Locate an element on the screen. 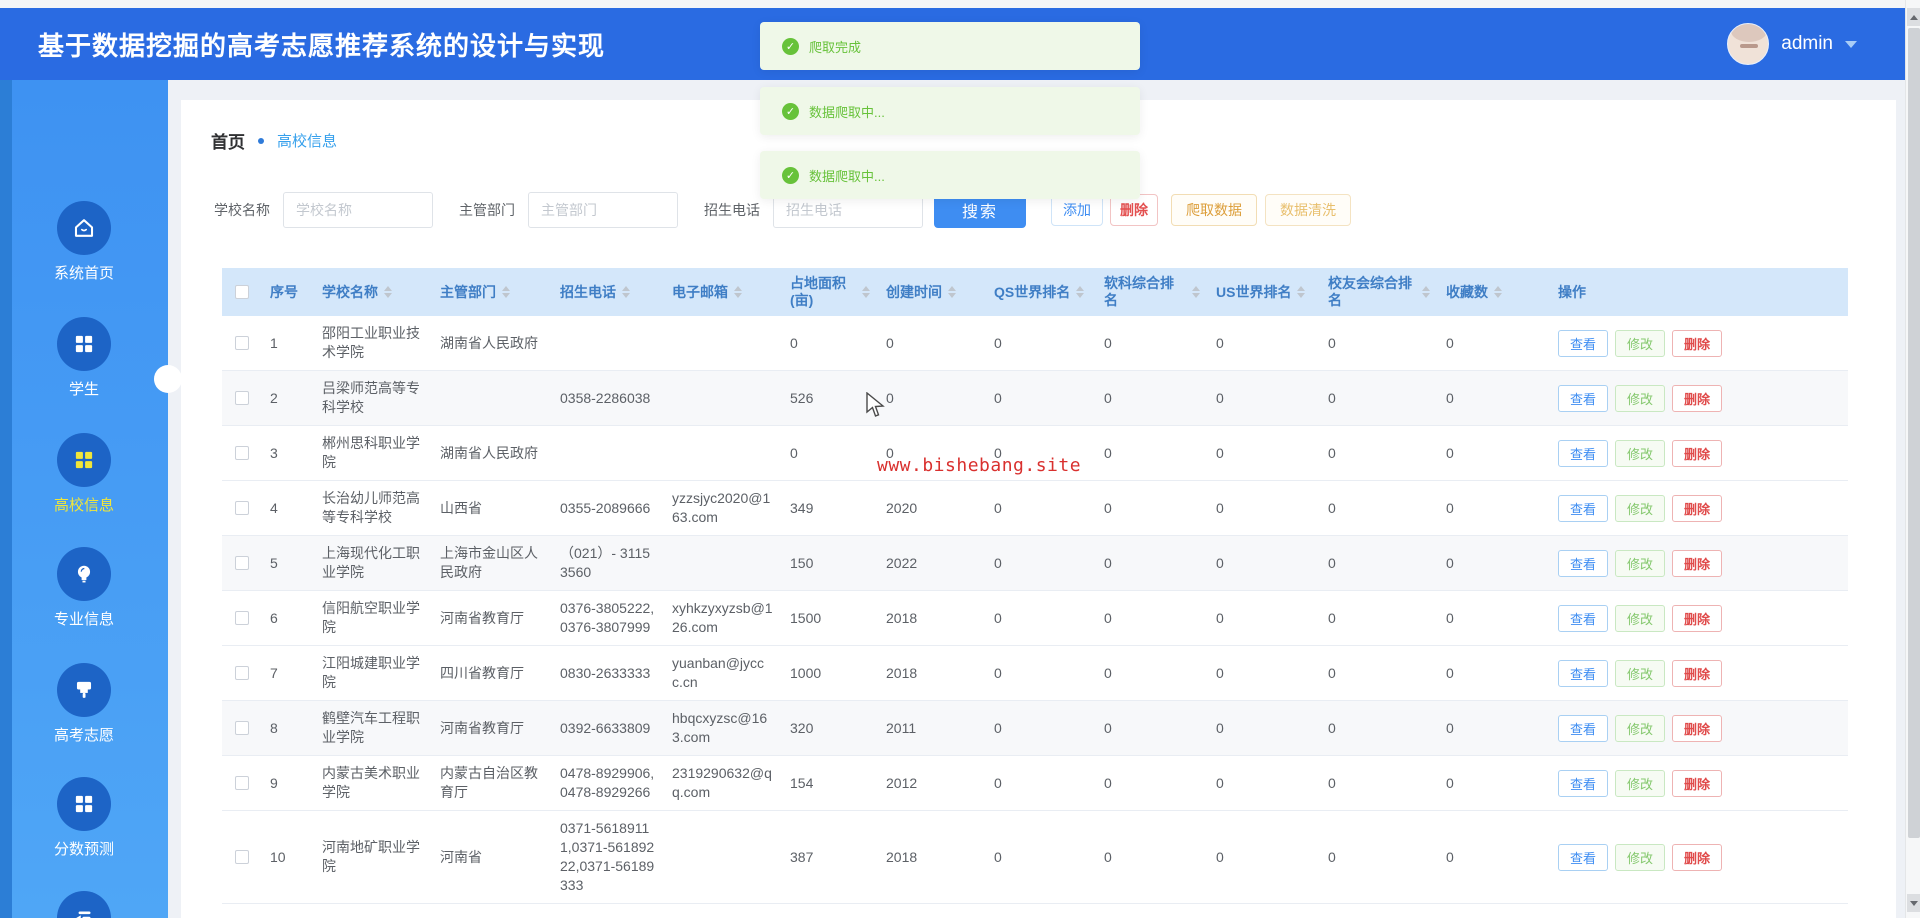 This screenshot has width=1920, height=918. bulb-icon is located at coordinates (84, 574).